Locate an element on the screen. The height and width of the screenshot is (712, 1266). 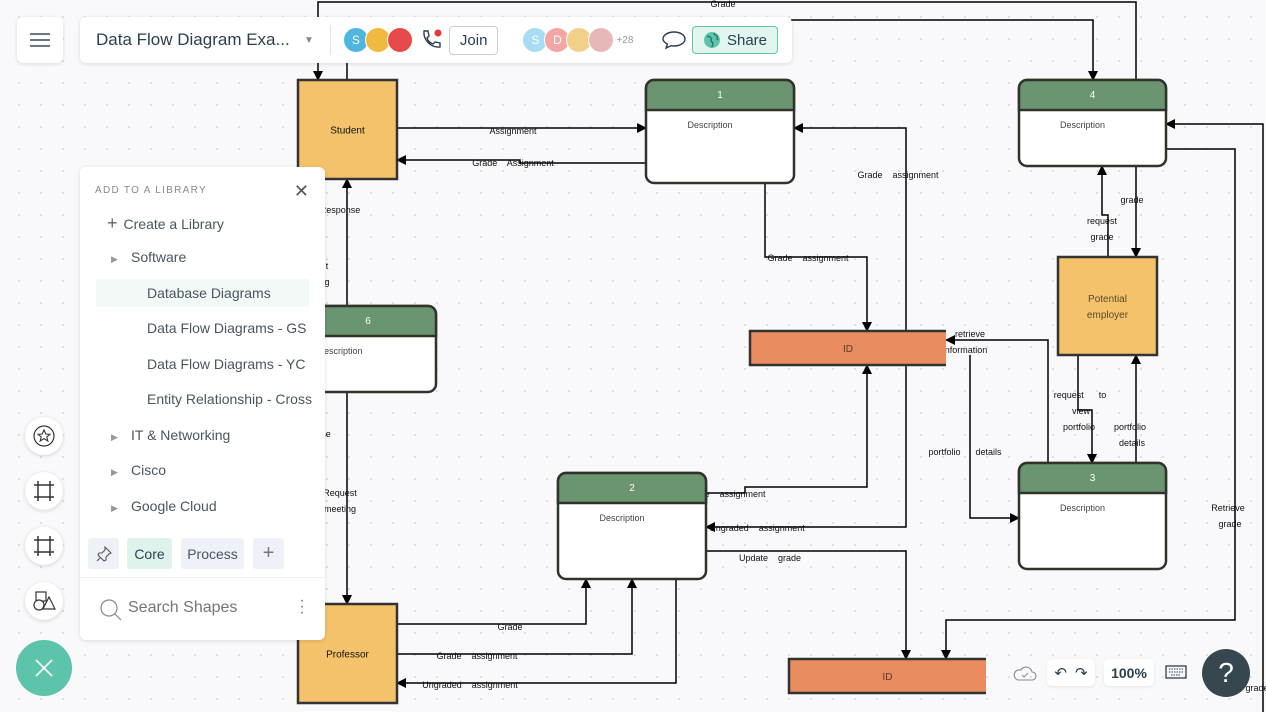
pin-tab is located at coordinates (103, 553).